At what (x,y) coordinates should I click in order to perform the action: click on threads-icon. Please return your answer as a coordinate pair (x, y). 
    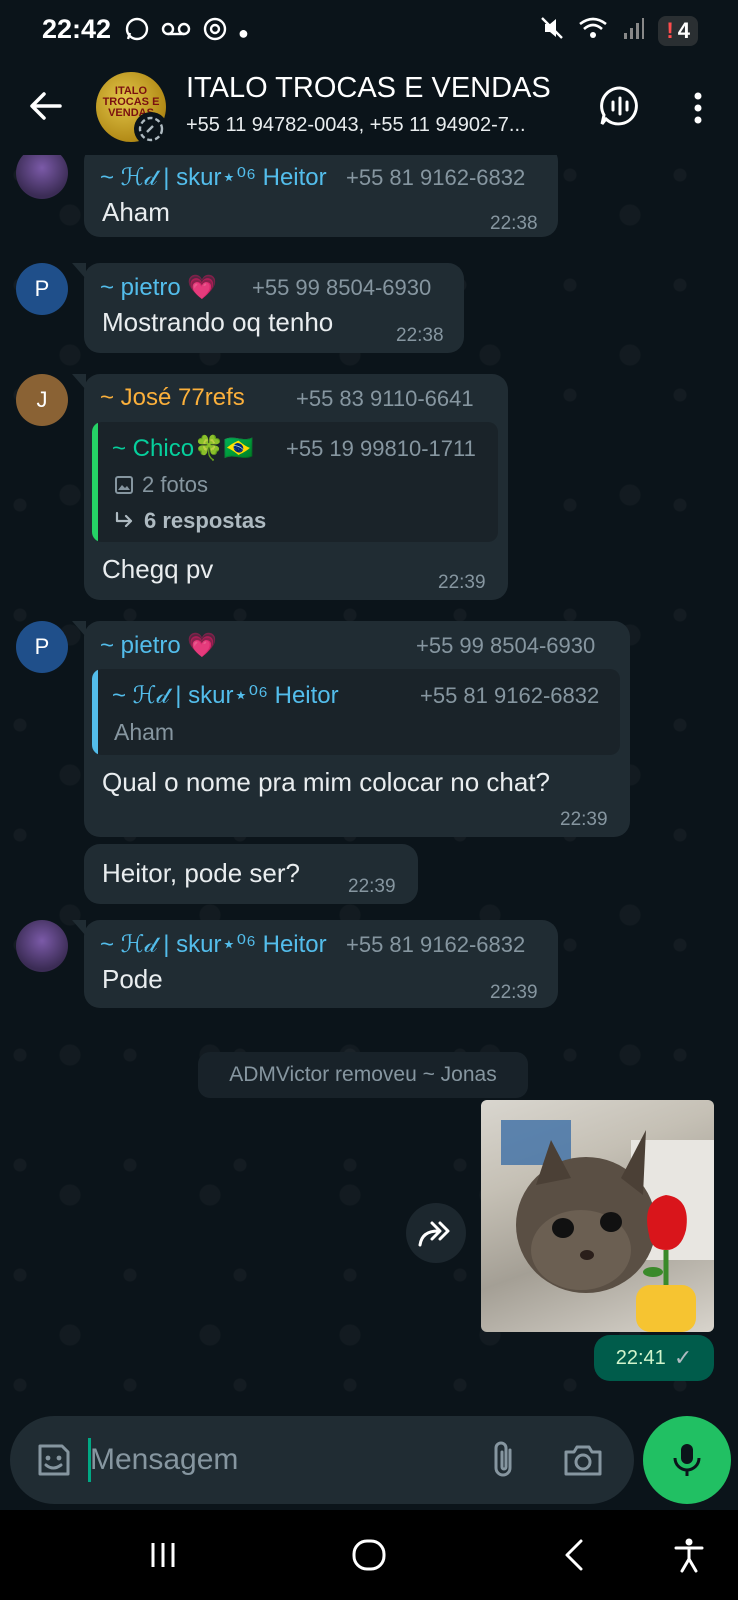
    Looking at the image, I should click on (215, 32).